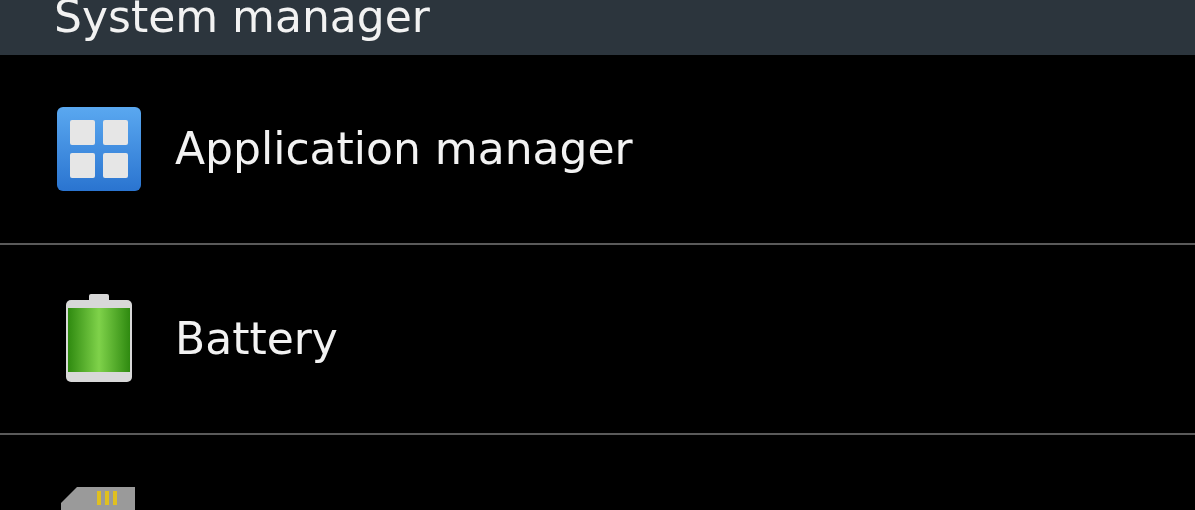  What do you see at coordinates (99, 149) in the screenshot?
I see `app-grid-icon` at bounding box center [99, 149].